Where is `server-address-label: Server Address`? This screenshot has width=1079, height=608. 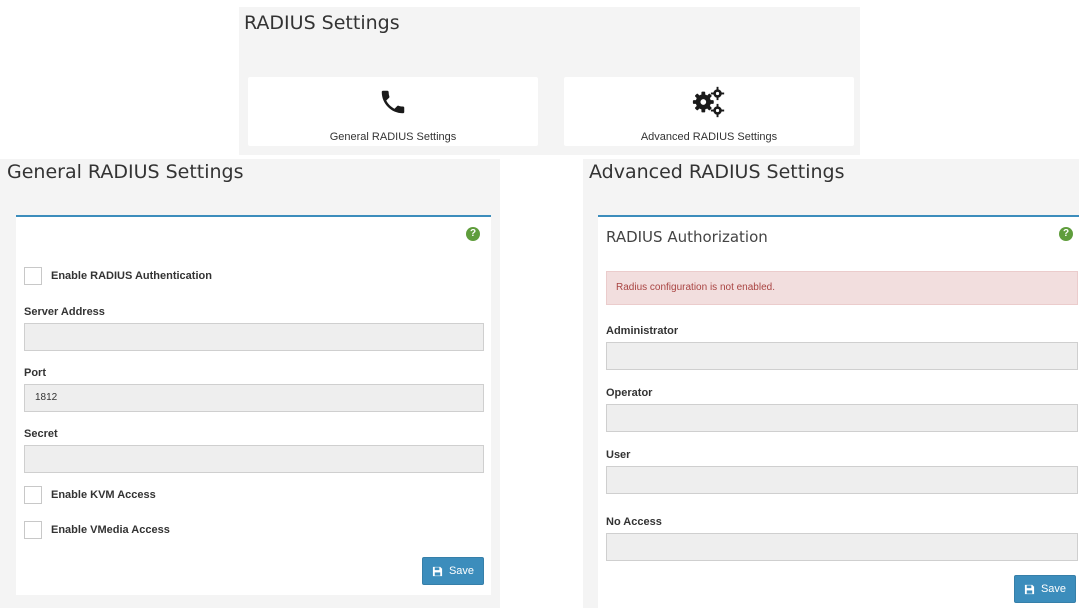
server-address-label: Server Address is located at coordinates (64, 312).